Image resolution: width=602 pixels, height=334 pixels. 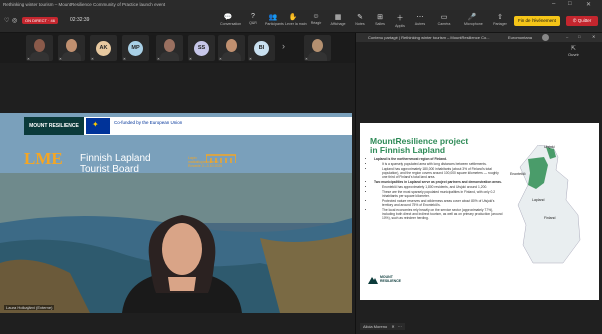 I want to click on eu-flag-icon: ✦, so click(x=98, y=126).